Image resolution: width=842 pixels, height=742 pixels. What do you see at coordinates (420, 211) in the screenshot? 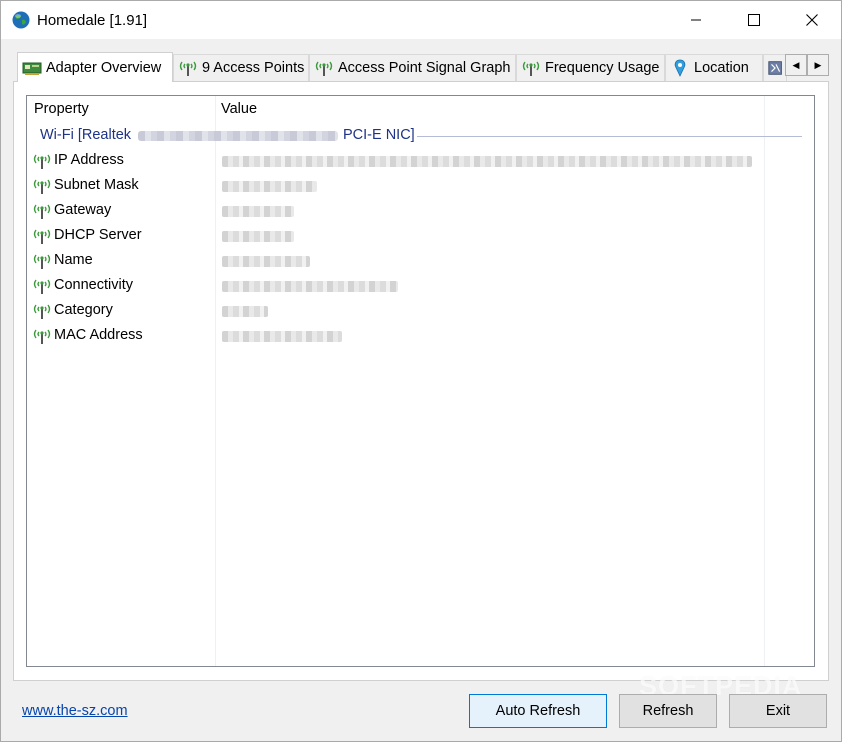
I see `list-row-gateway: Gateway` at bounding box center [420, 211].